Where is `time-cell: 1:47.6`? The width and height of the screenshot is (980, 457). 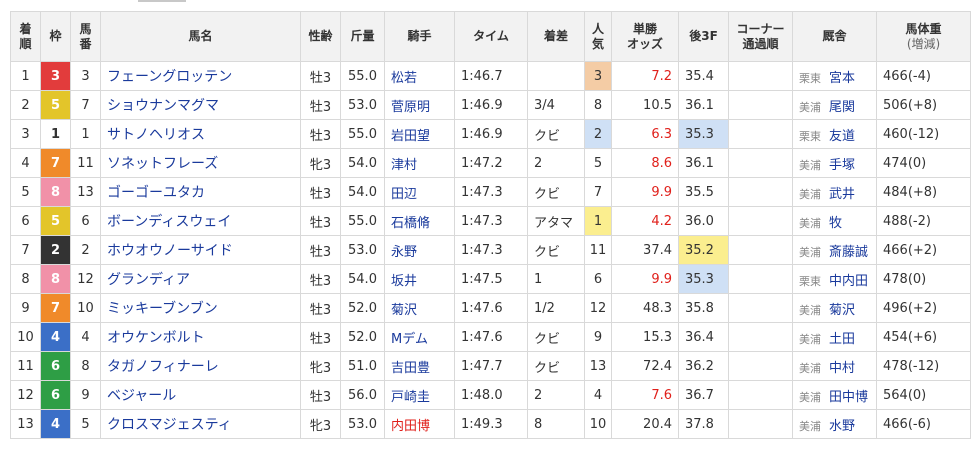
time-cell: 1:47.6 is located at coordinates (491, 337).